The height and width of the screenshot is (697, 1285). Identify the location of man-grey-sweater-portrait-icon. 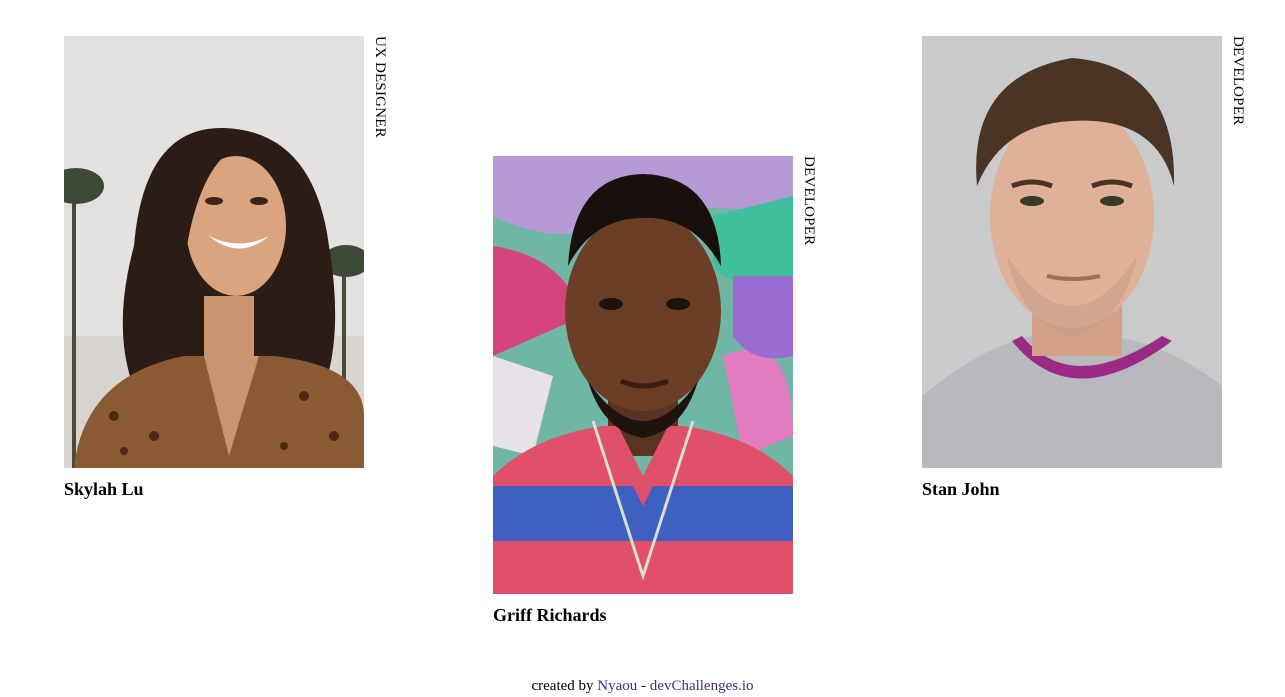
(1072, 252).